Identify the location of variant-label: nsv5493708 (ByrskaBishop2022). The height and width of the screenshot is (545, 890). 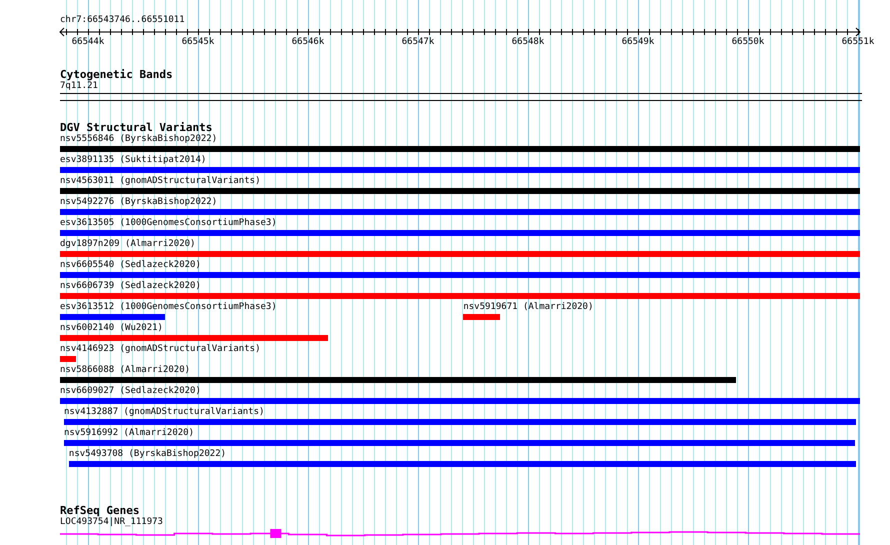
(147, 454).